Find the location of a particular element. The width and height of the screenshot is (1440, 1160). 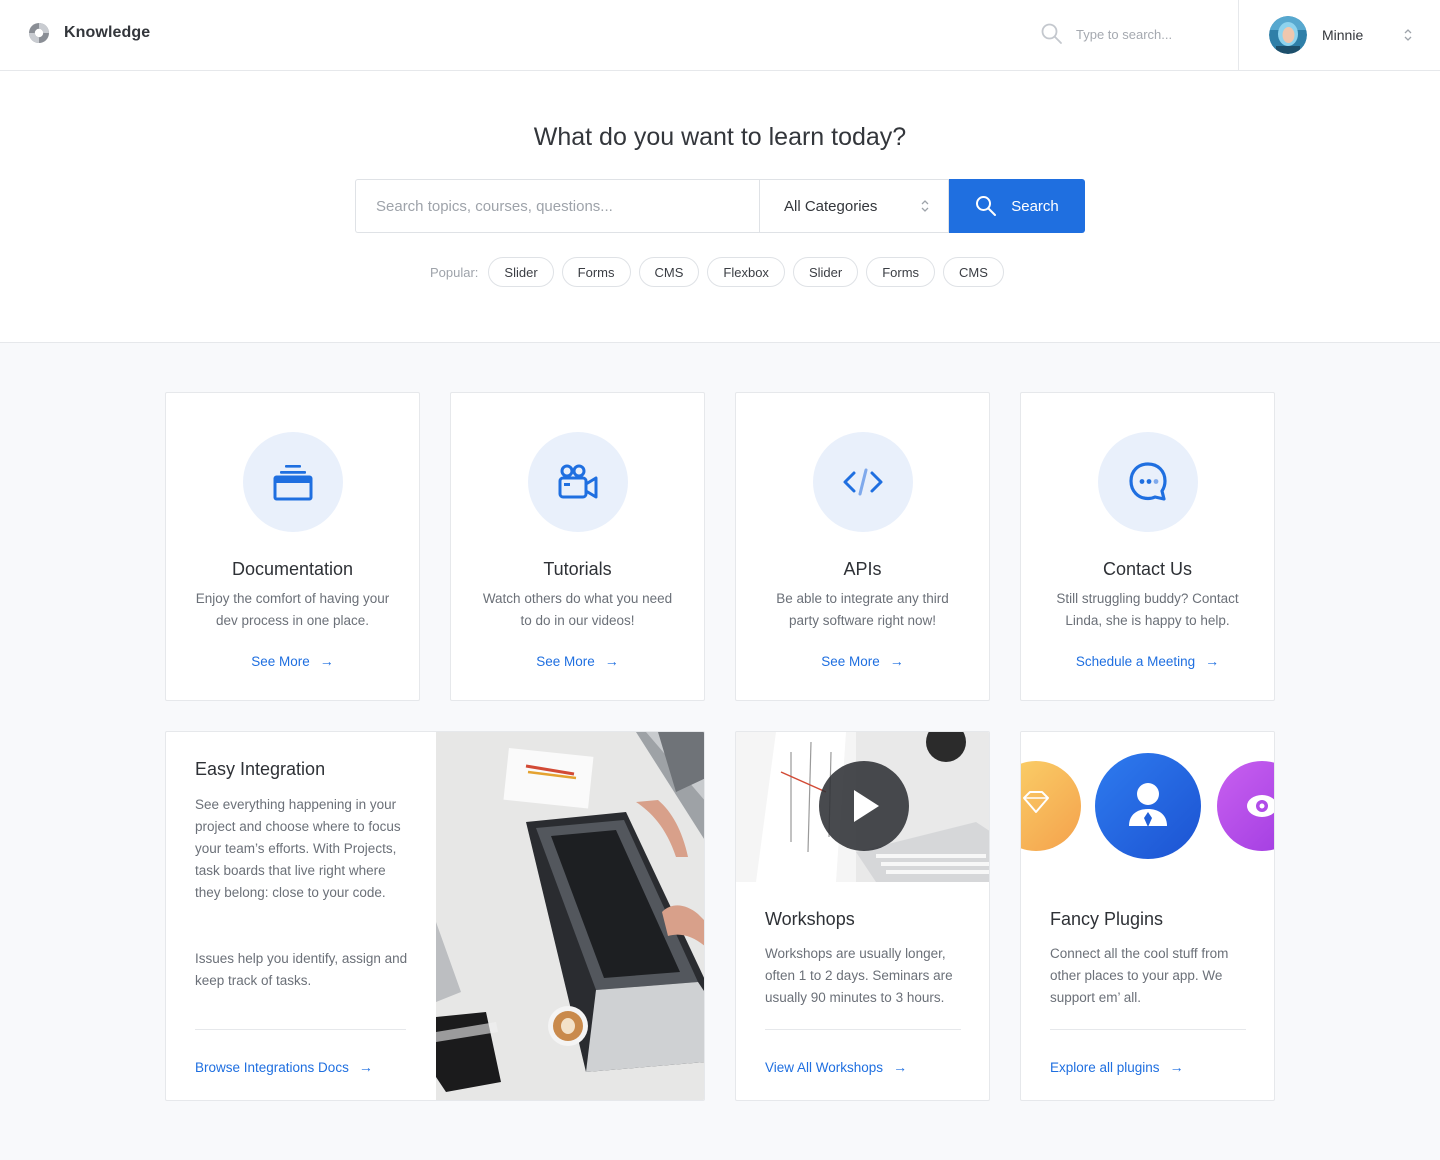

lifebuoy-logo-icon is located at coordinates (39, 33).